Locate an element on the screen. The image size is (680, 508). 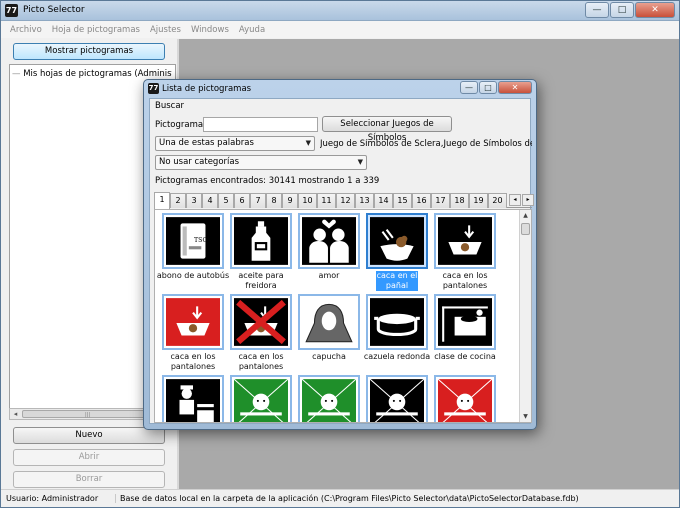
pictogram-search-input is located at coordinates (260, 124).